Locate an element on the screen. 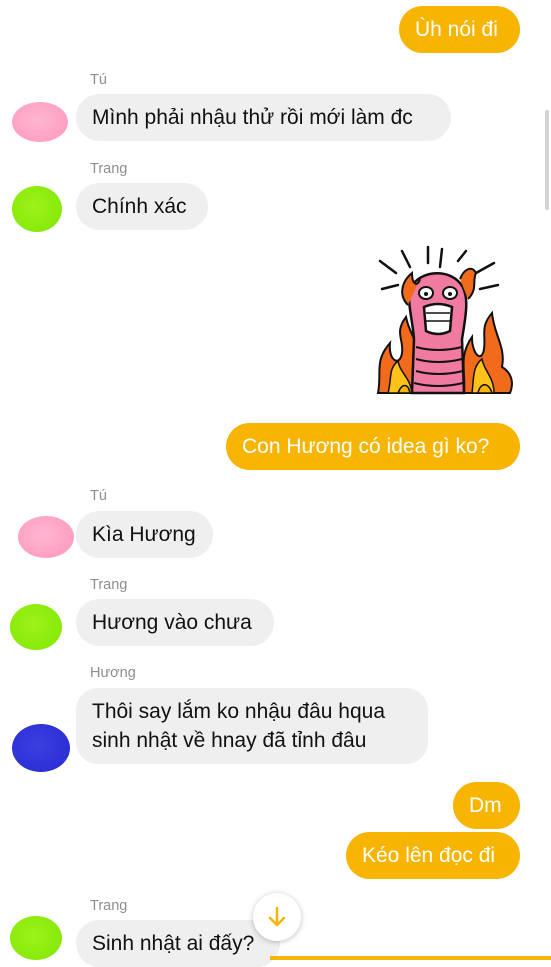  scroll-to-bottom-button is located at coordinates (277, 917).